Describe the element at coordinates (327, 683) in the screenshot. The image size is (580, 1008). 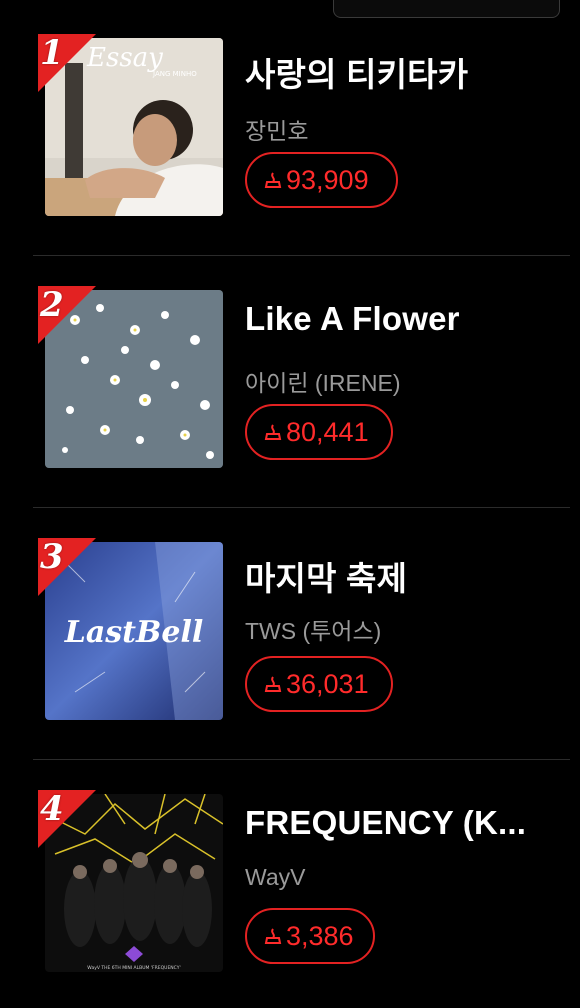
I see `vote-count: 36,031` at that location.